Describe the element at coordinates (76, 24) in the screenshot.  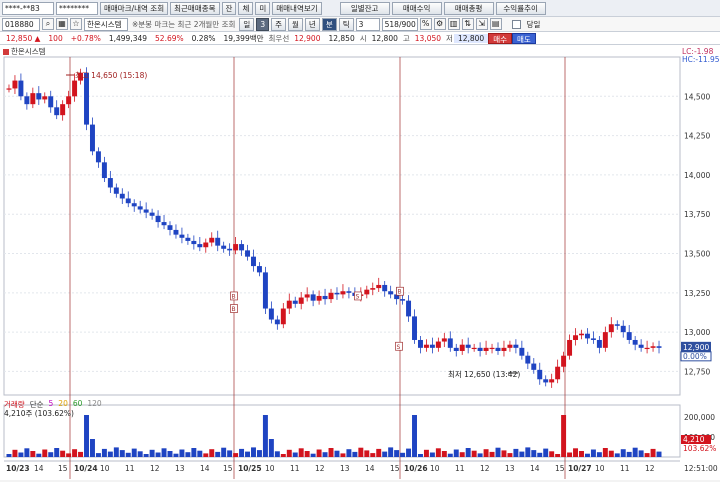
I see `favorite-icon: ☆` at that location.